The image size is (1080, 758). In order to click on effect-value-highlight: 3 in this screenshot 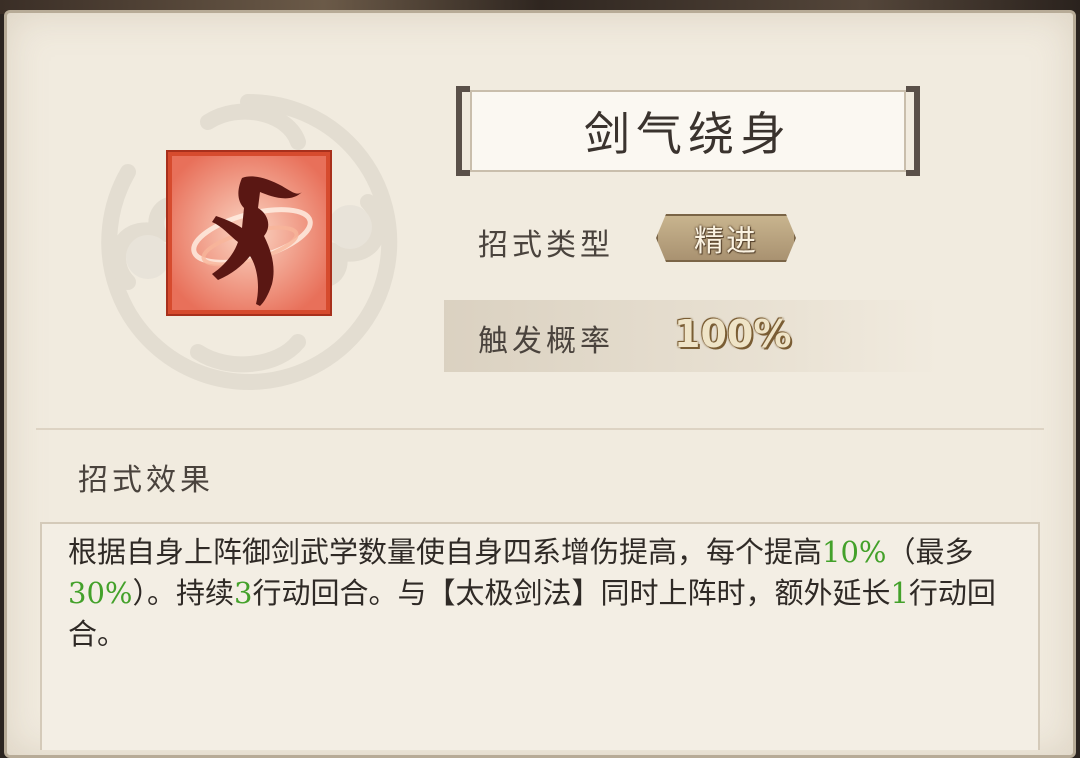, I will do `click(243, 593)`.